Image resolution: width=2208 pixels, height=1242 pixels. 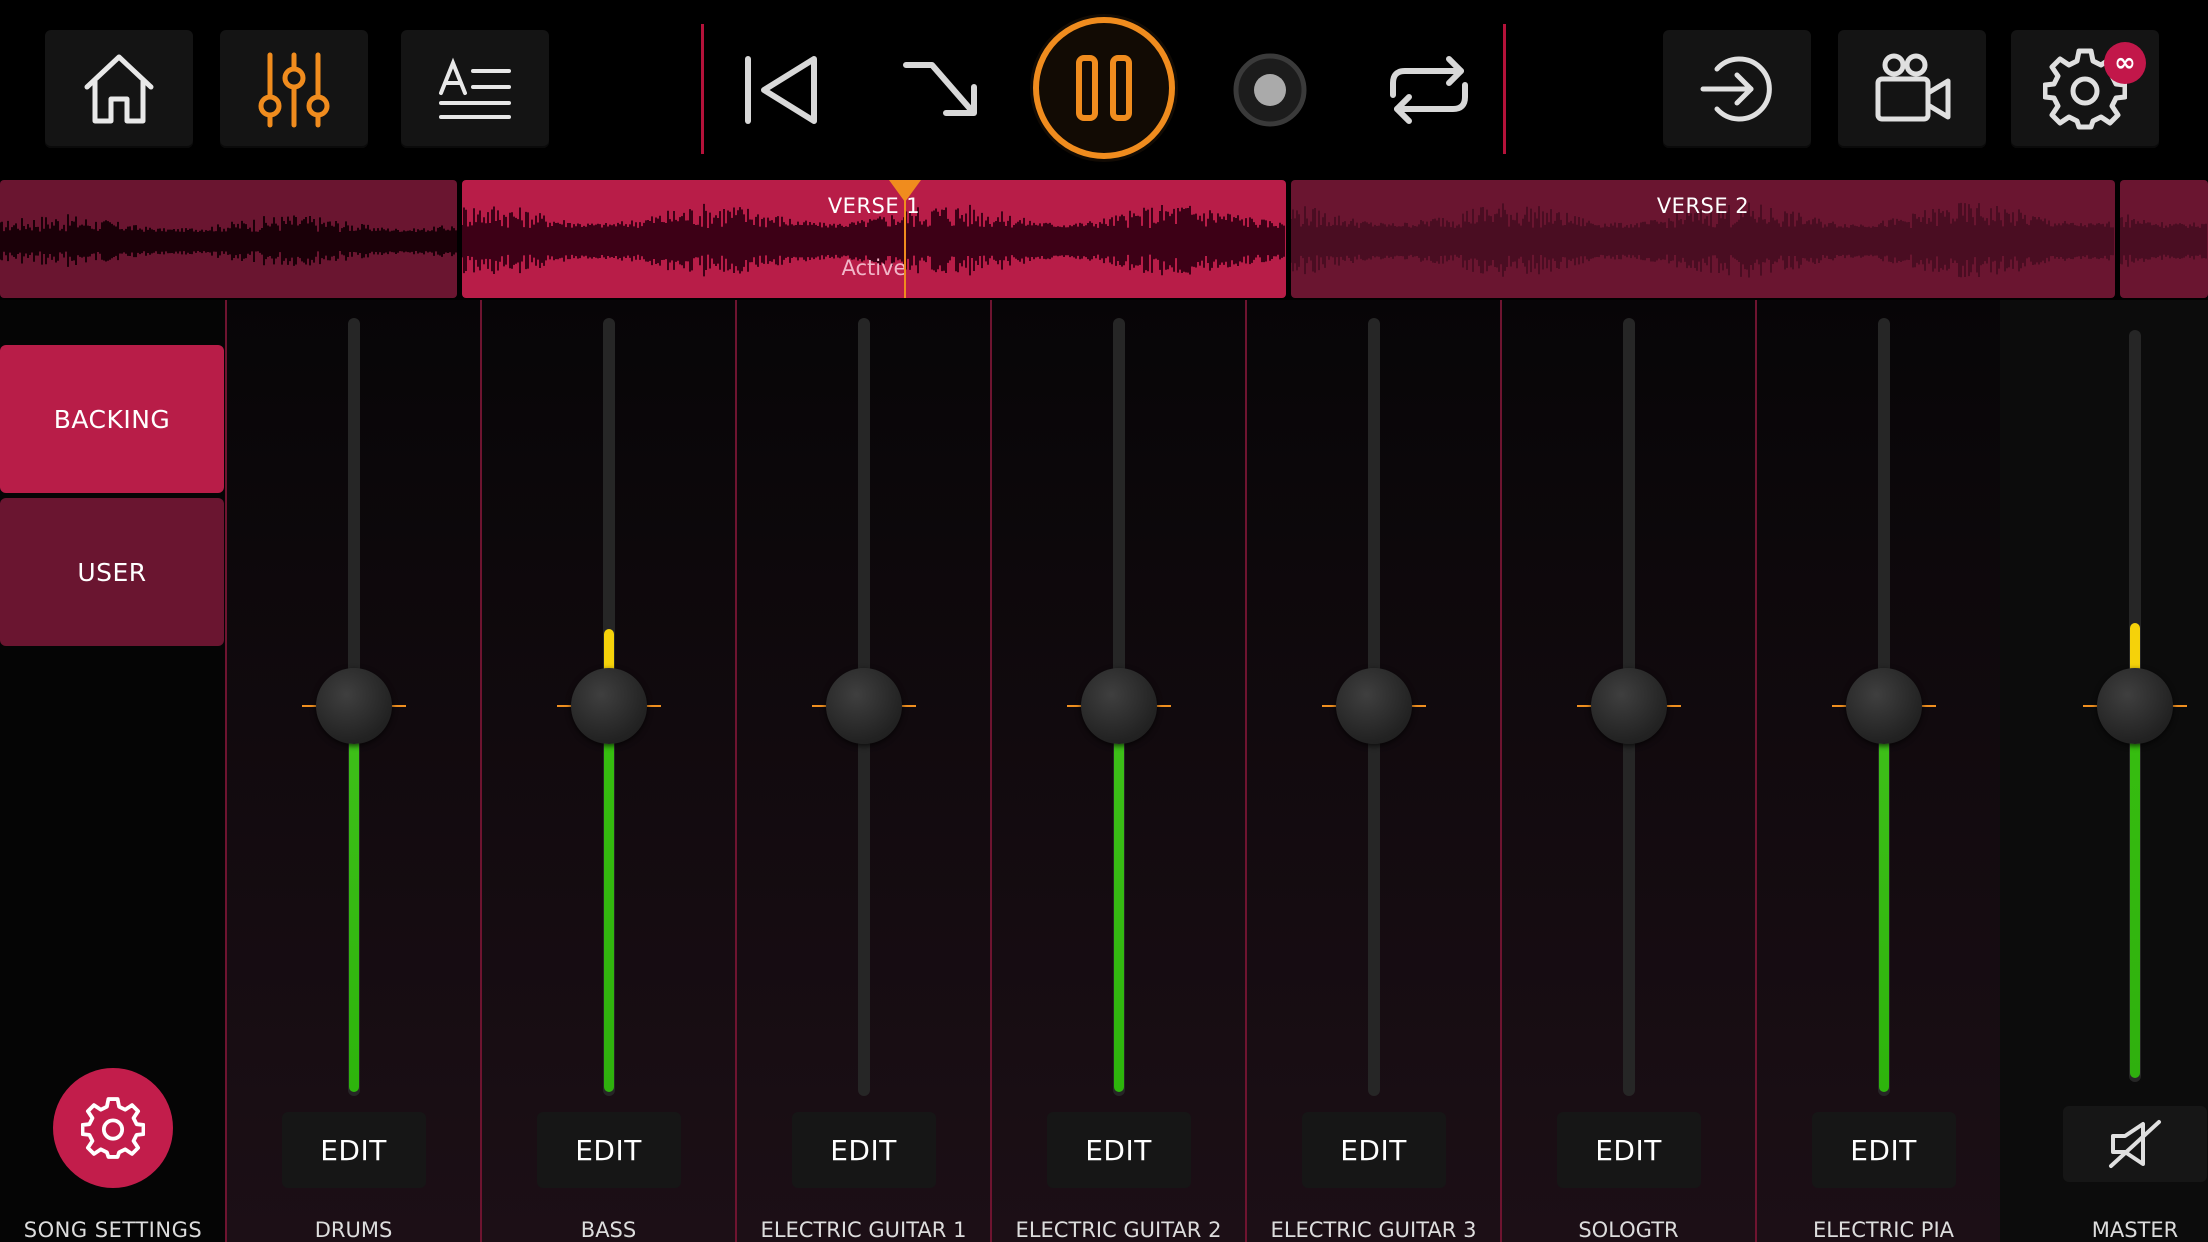 I want to click on mixer-button, so click(x=294, y=89).